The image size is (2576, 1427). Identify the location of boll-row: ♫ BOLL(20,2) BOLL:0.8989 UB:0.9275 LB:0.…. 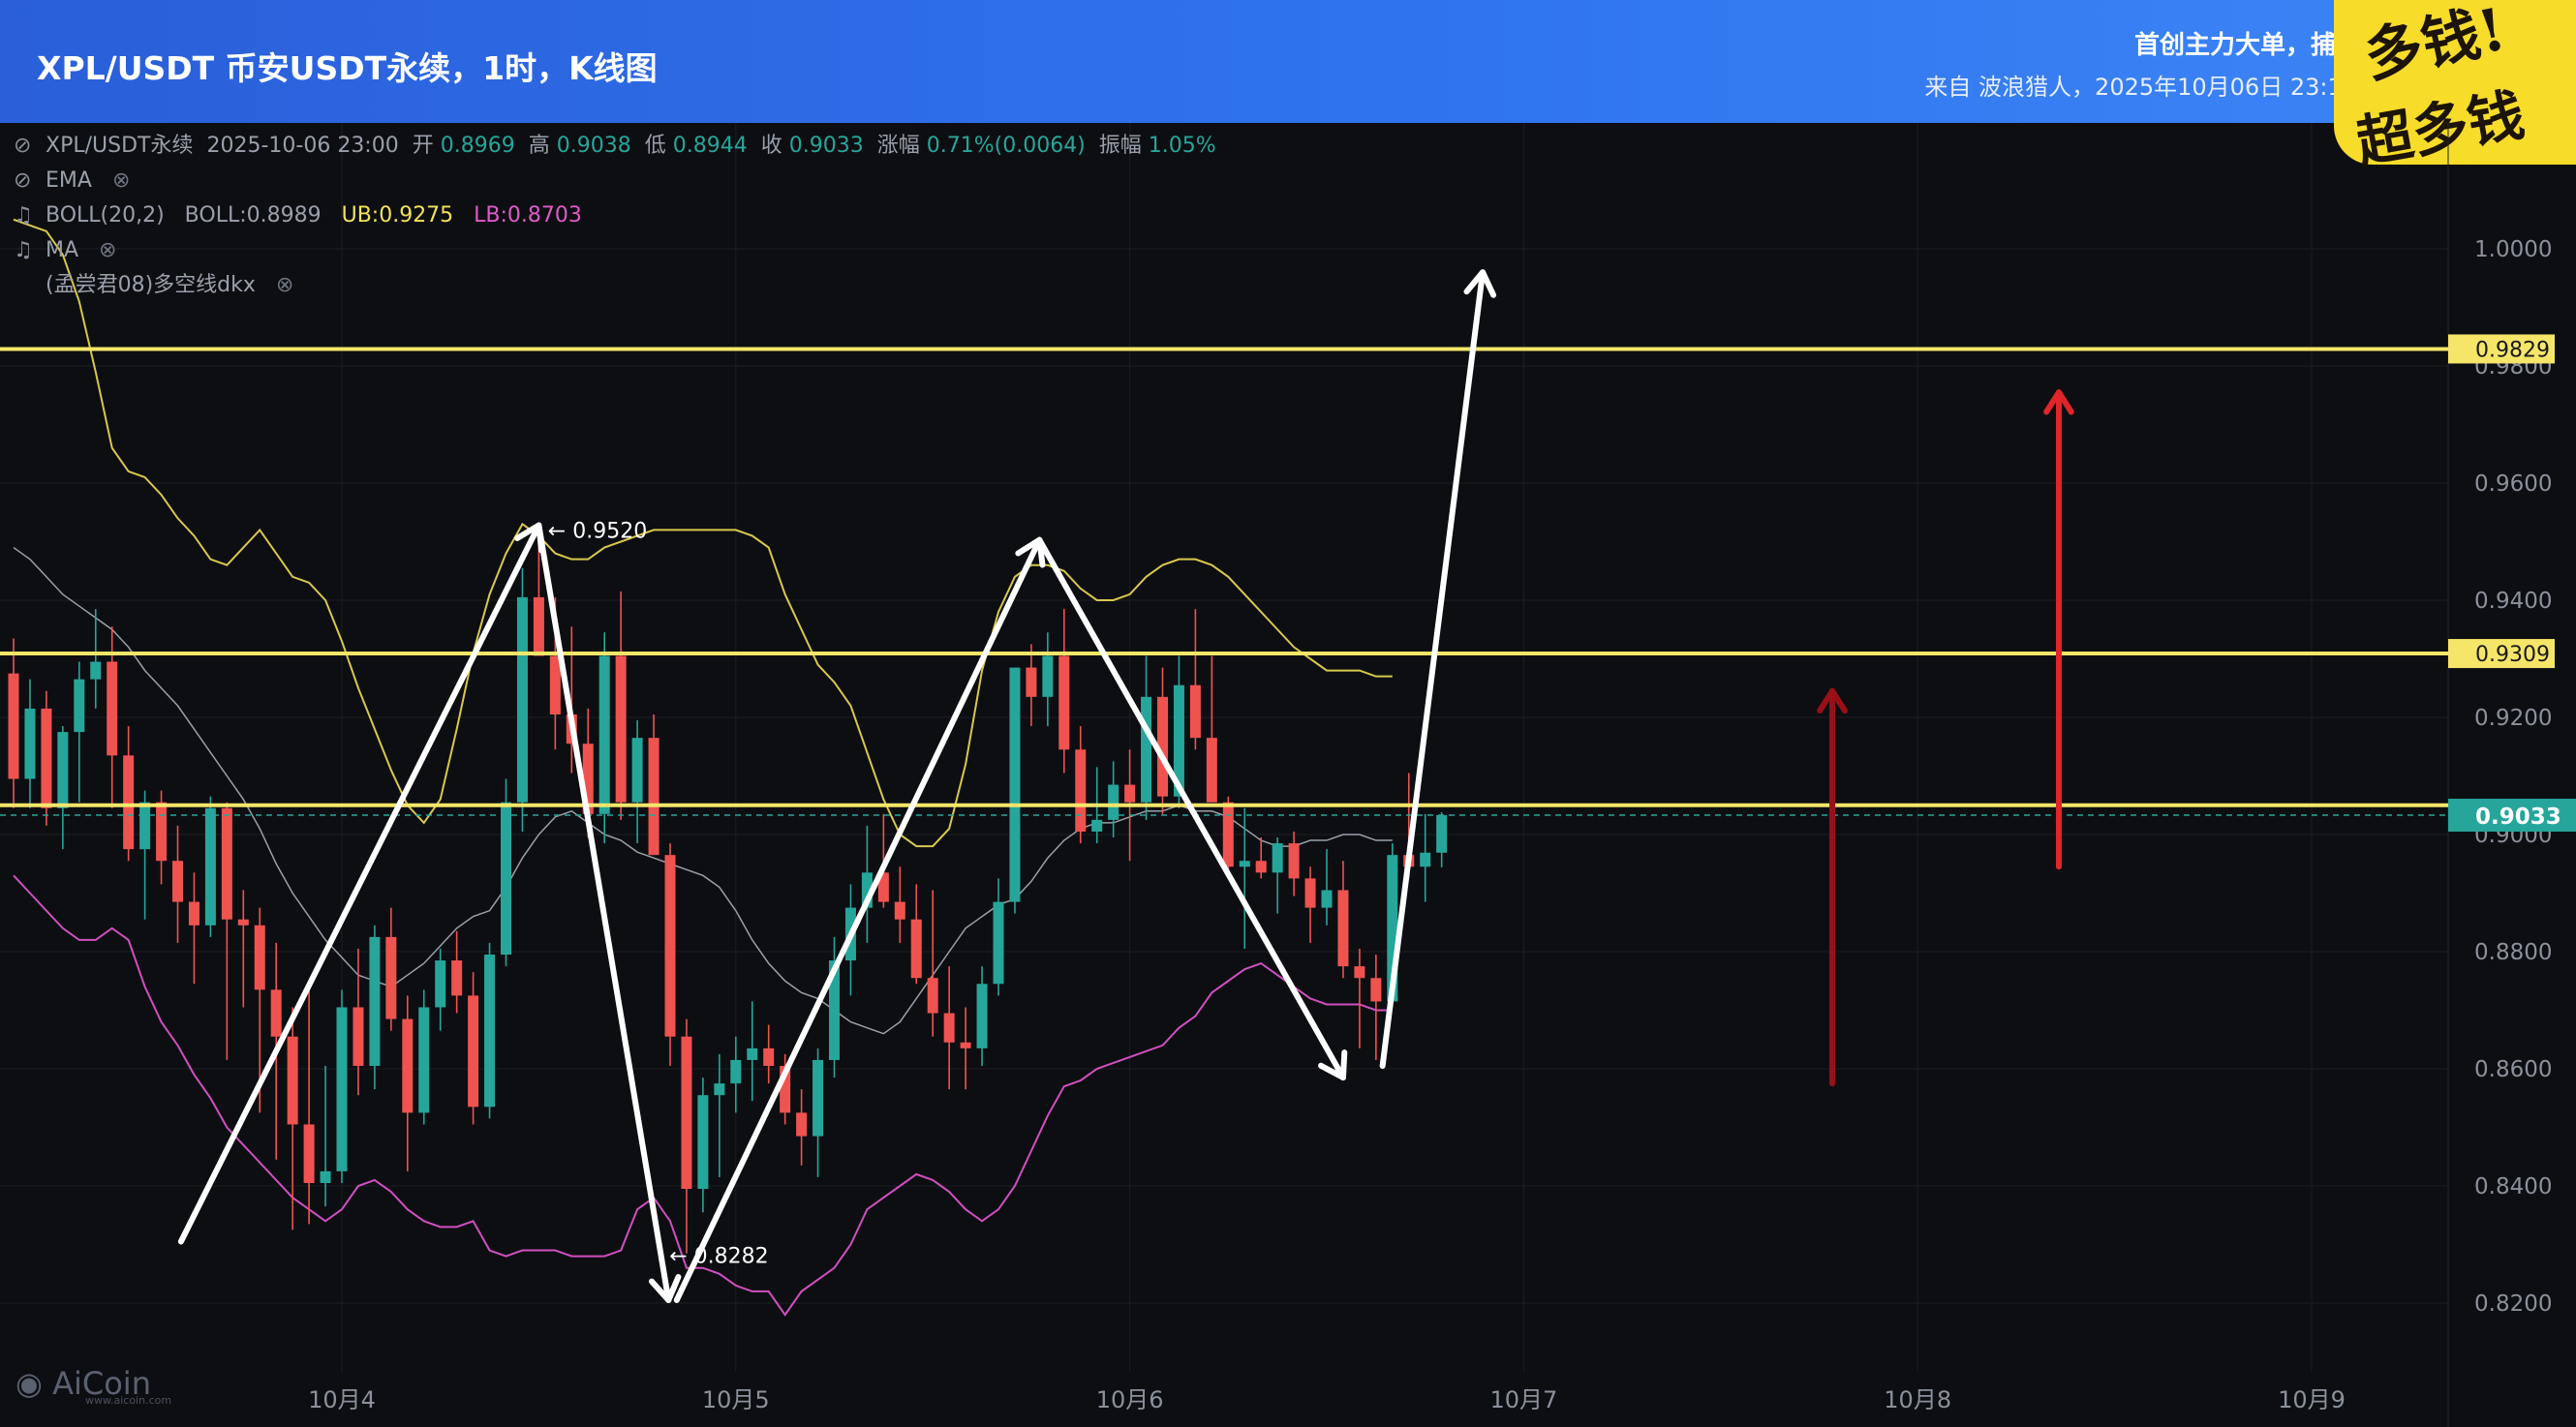
(615, 215).